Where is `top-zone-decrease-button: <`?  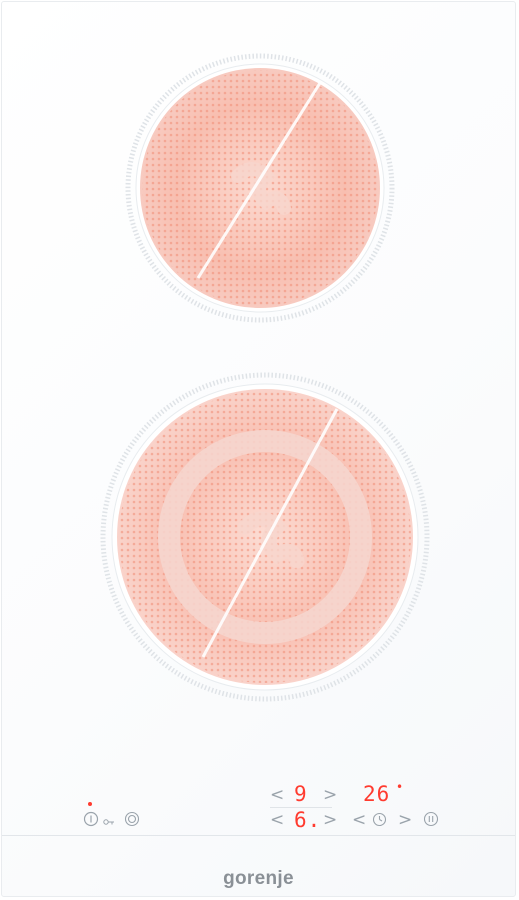 top-zone-decrease-button: < is located at coordinates (277, 795).